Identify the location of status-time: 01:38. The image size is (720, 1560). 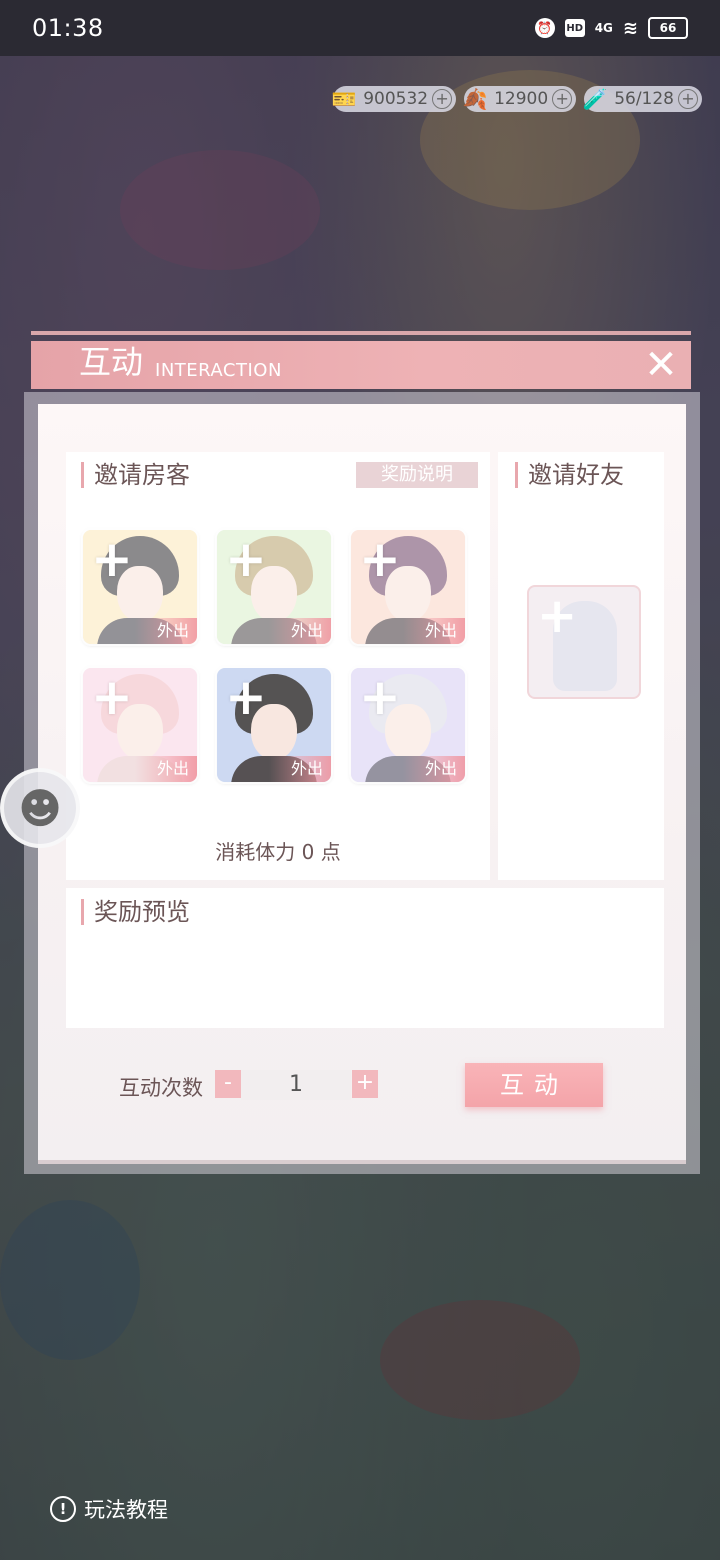
(68, 28).